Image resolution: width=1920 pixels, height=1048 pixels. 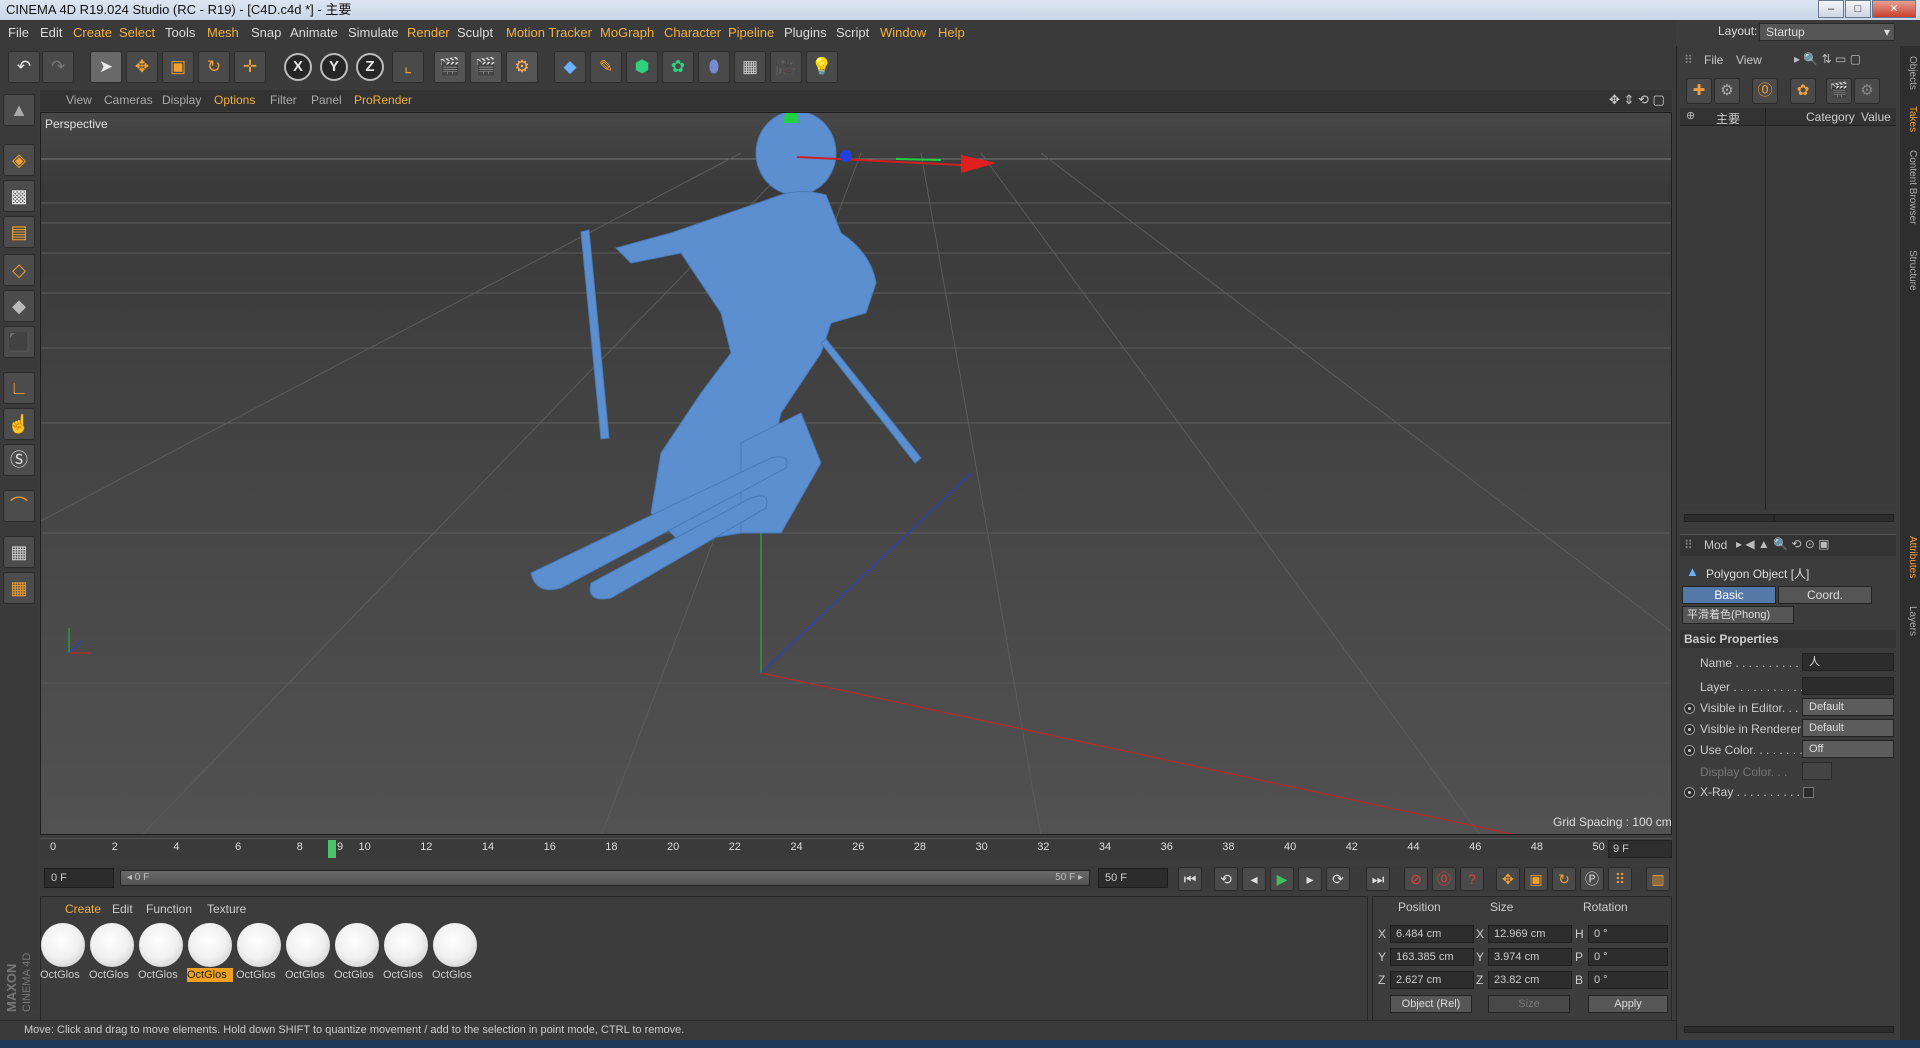 What do you see at coordinates (1640, 849) in the screenshot?
I see `current-frame-field: 9 F` at bounding box center [1640, 849].